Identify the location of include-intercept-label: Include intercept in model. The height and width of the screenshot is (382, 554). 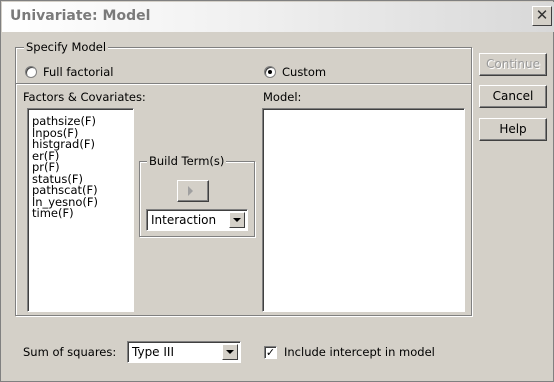
(359, 352).